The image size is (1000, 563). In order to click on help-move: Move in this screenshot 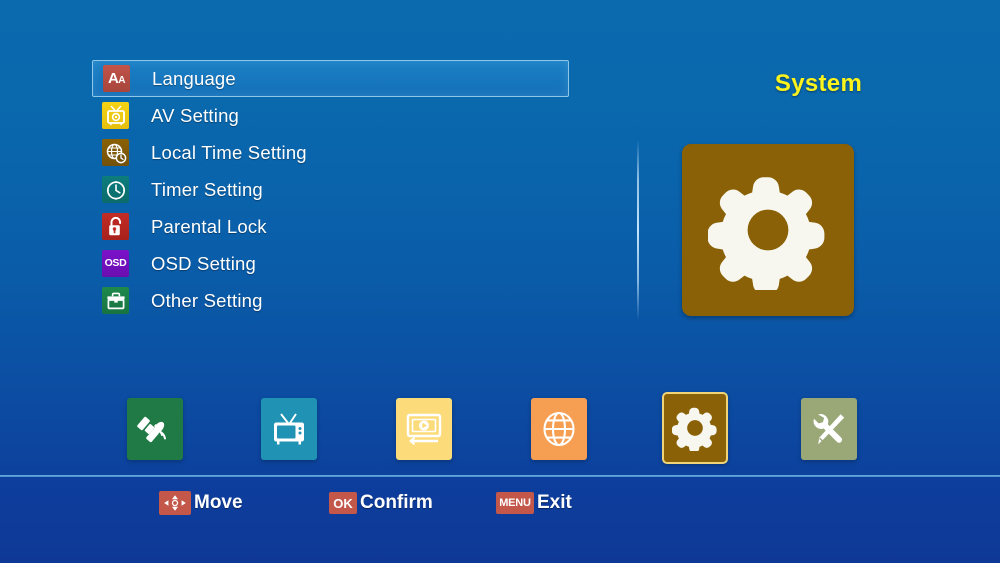, I will do `click(201, 503)`.